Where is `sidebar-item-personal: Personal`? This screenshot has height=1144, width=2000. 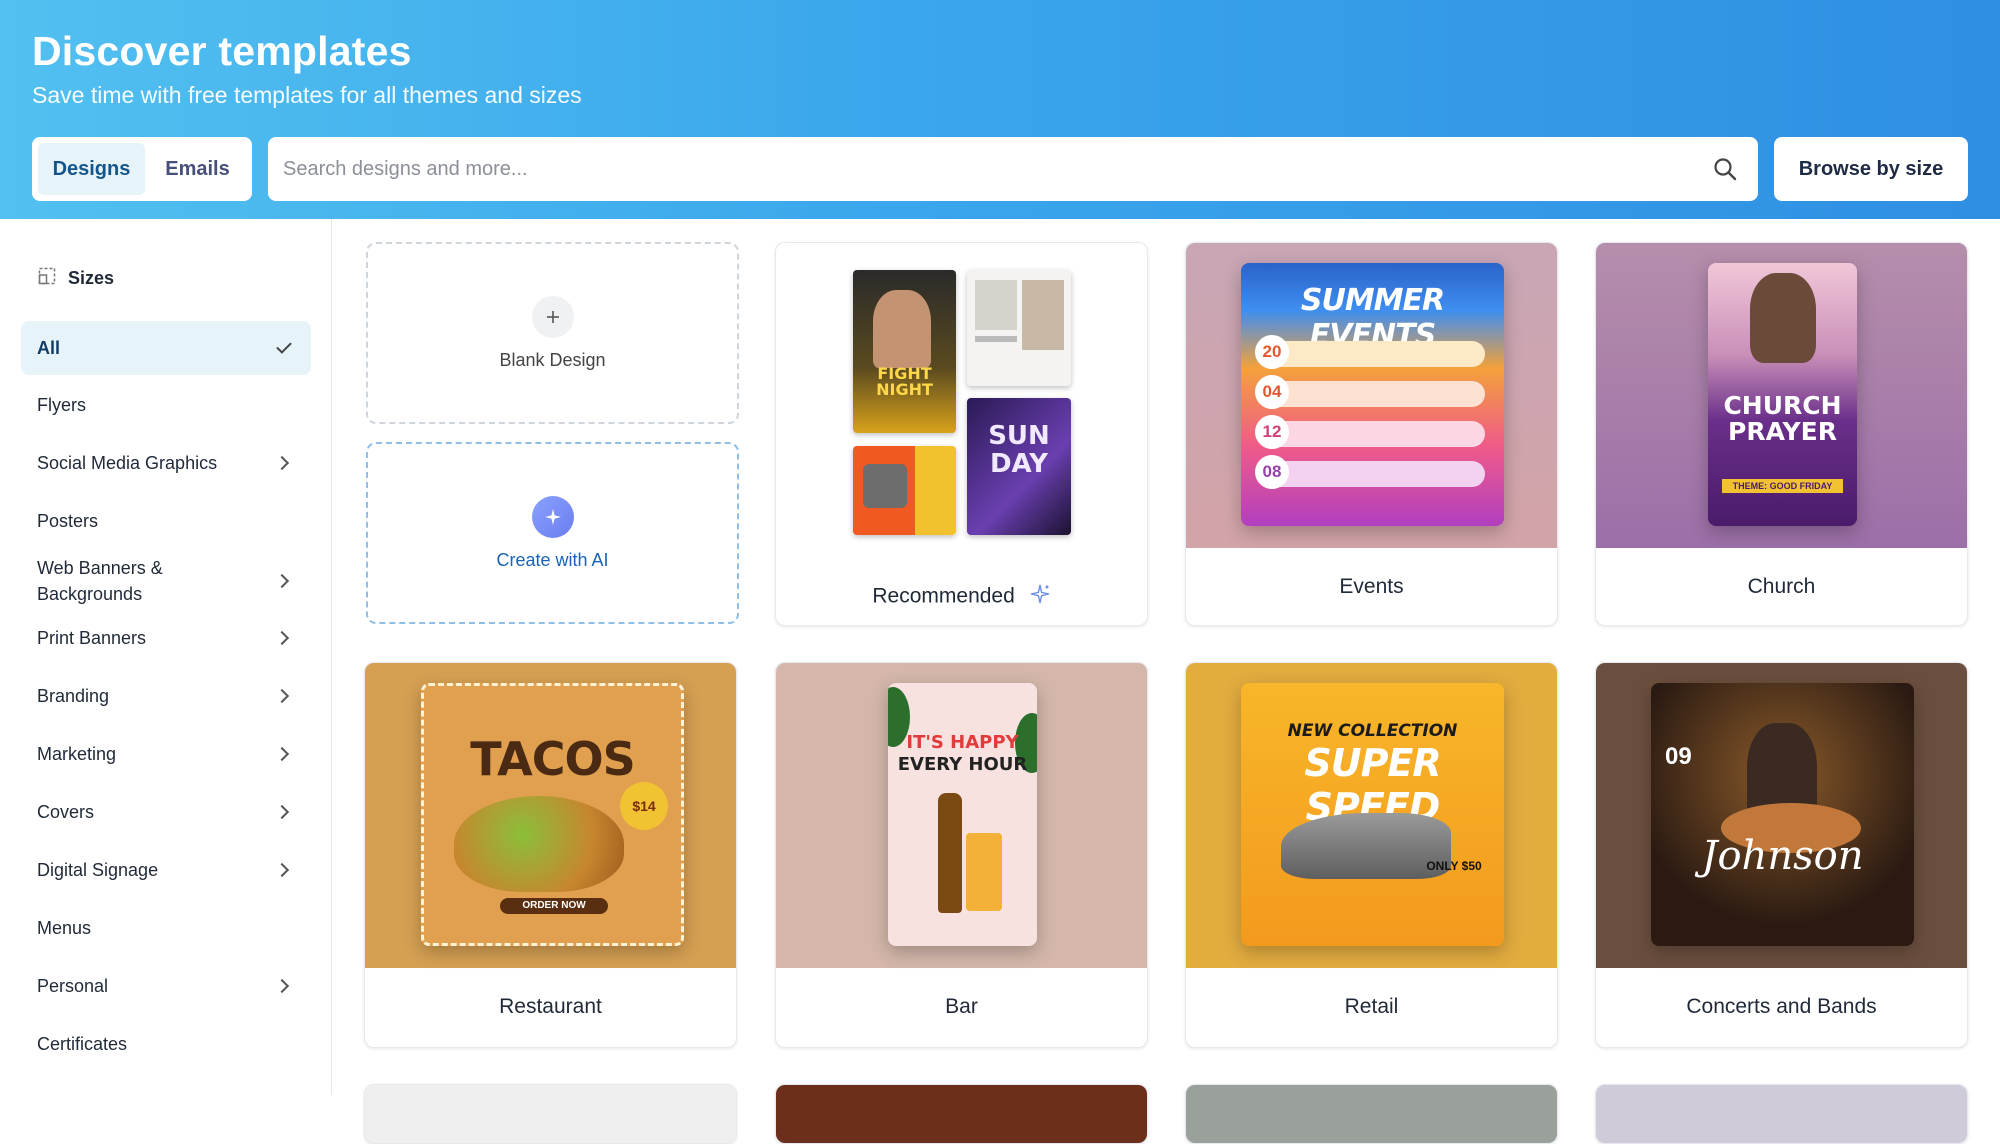
sidebar-item-personal: Personal is located at coordinates (166, 986).